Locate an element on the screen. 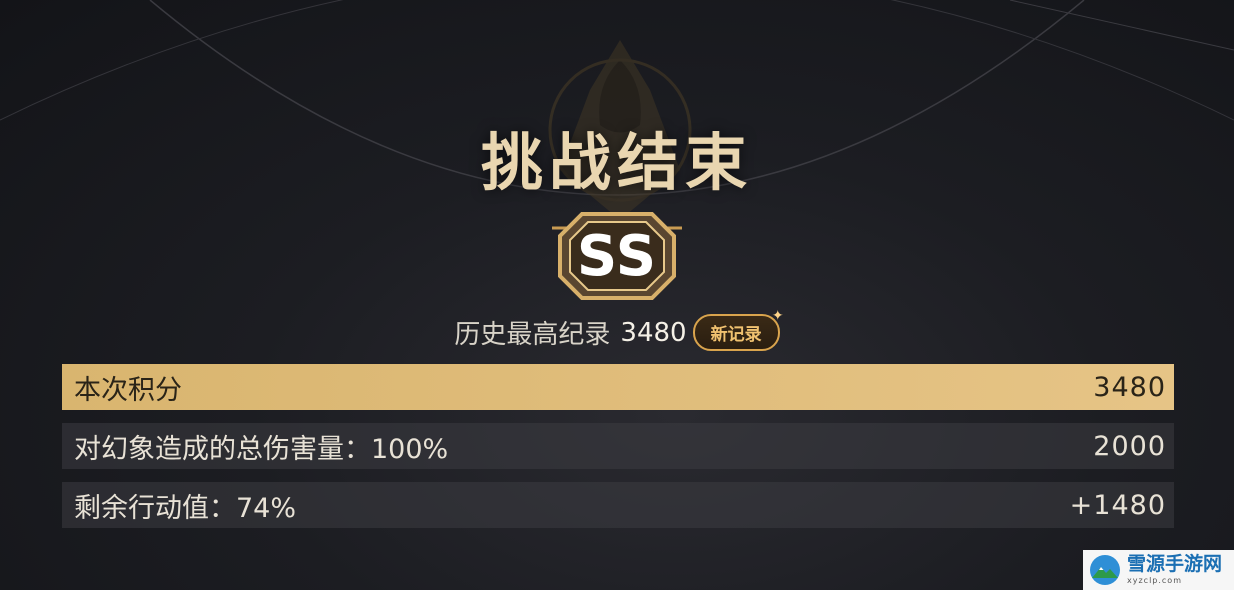 This screenshot has height=590, width=1234. score-row-label: 本次积分 is located at coordinates (128, 390).